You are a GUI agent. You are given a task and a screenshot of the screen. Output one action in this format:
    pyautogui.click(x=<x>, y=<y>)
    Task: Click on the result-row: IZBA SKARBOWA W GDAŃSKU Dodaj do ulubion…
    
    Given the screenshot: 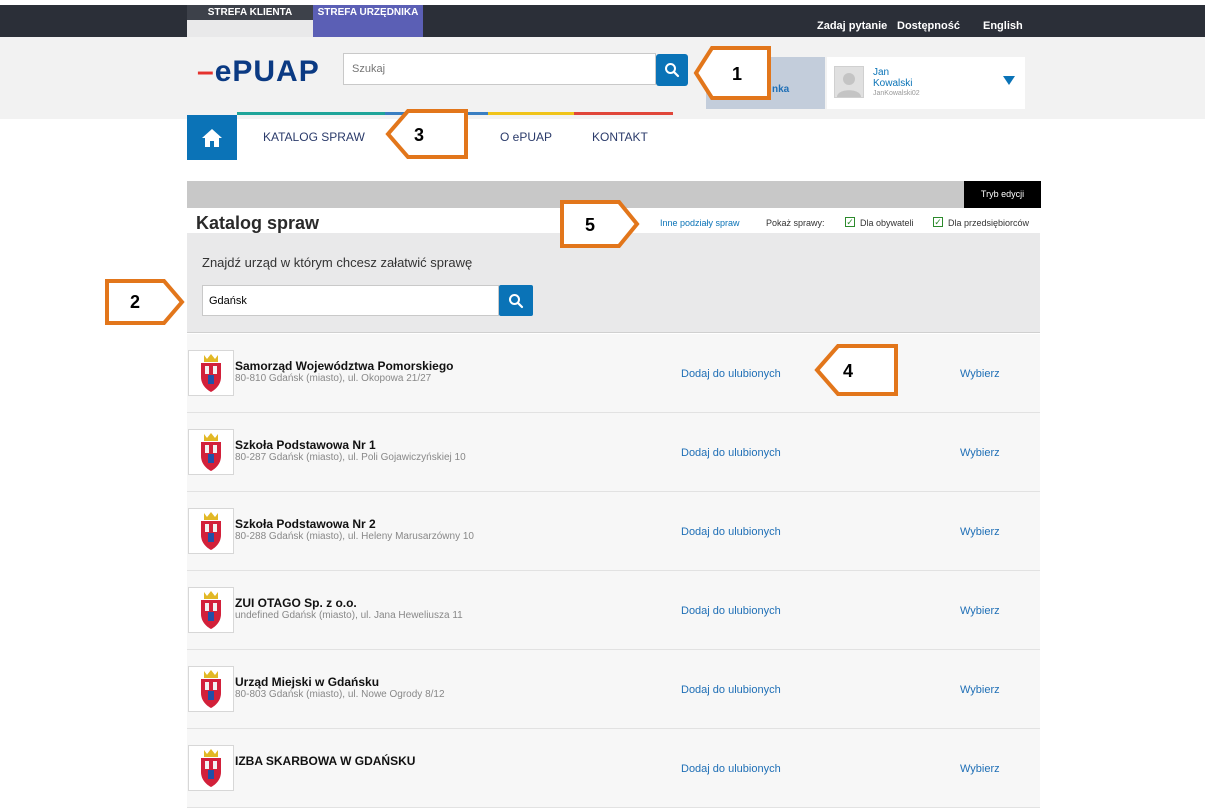 What is the action you would take?
    pyautogui.click(x=613, y=768)
    